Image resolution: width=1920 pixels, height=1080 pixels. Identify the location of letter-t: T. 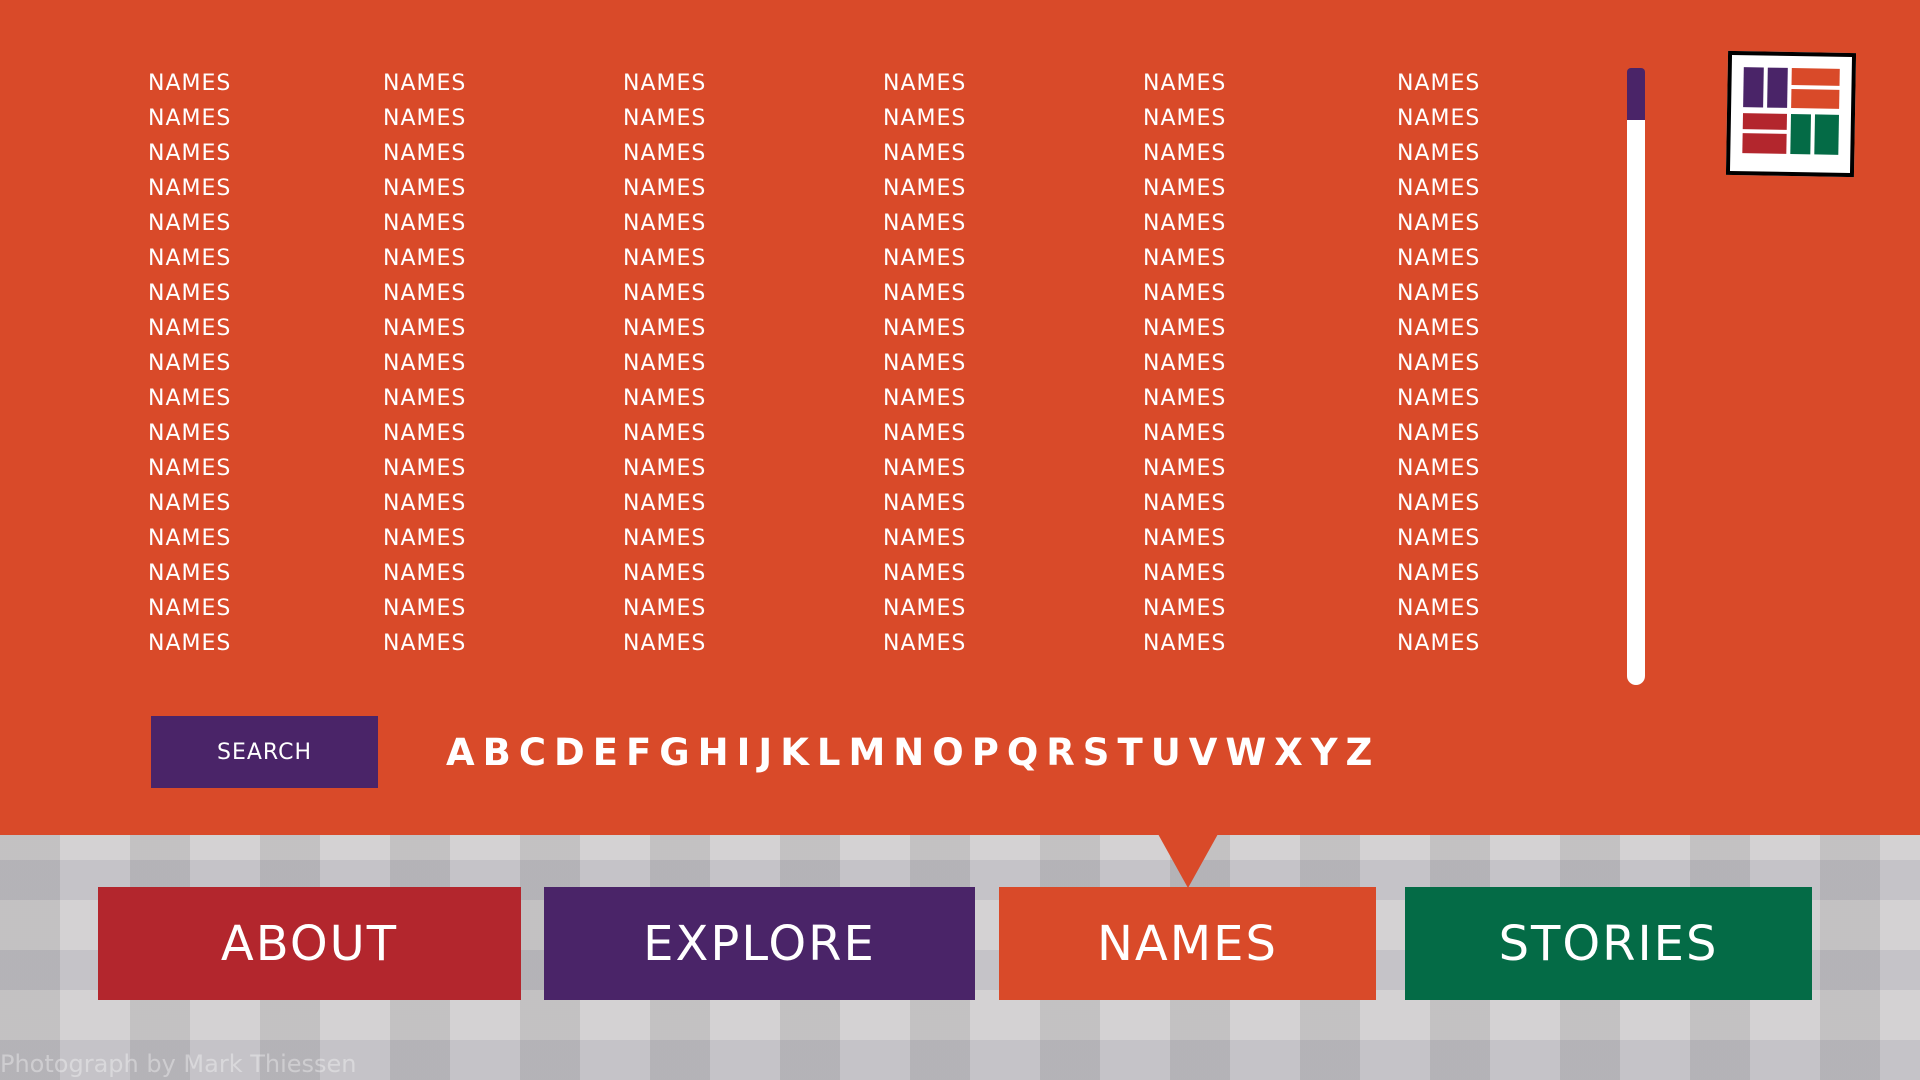
(1129, 752).